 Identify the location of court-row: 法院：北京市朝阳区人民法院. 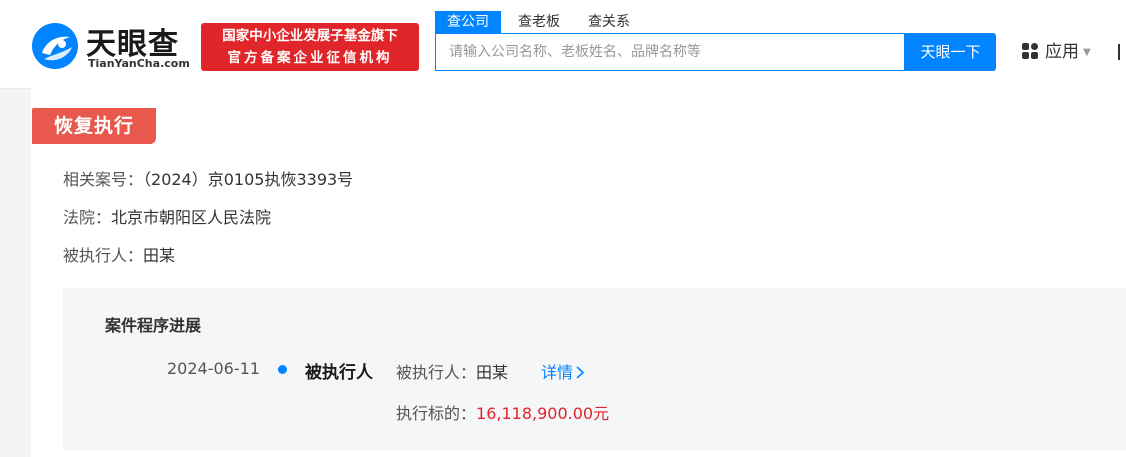
(167, 216).